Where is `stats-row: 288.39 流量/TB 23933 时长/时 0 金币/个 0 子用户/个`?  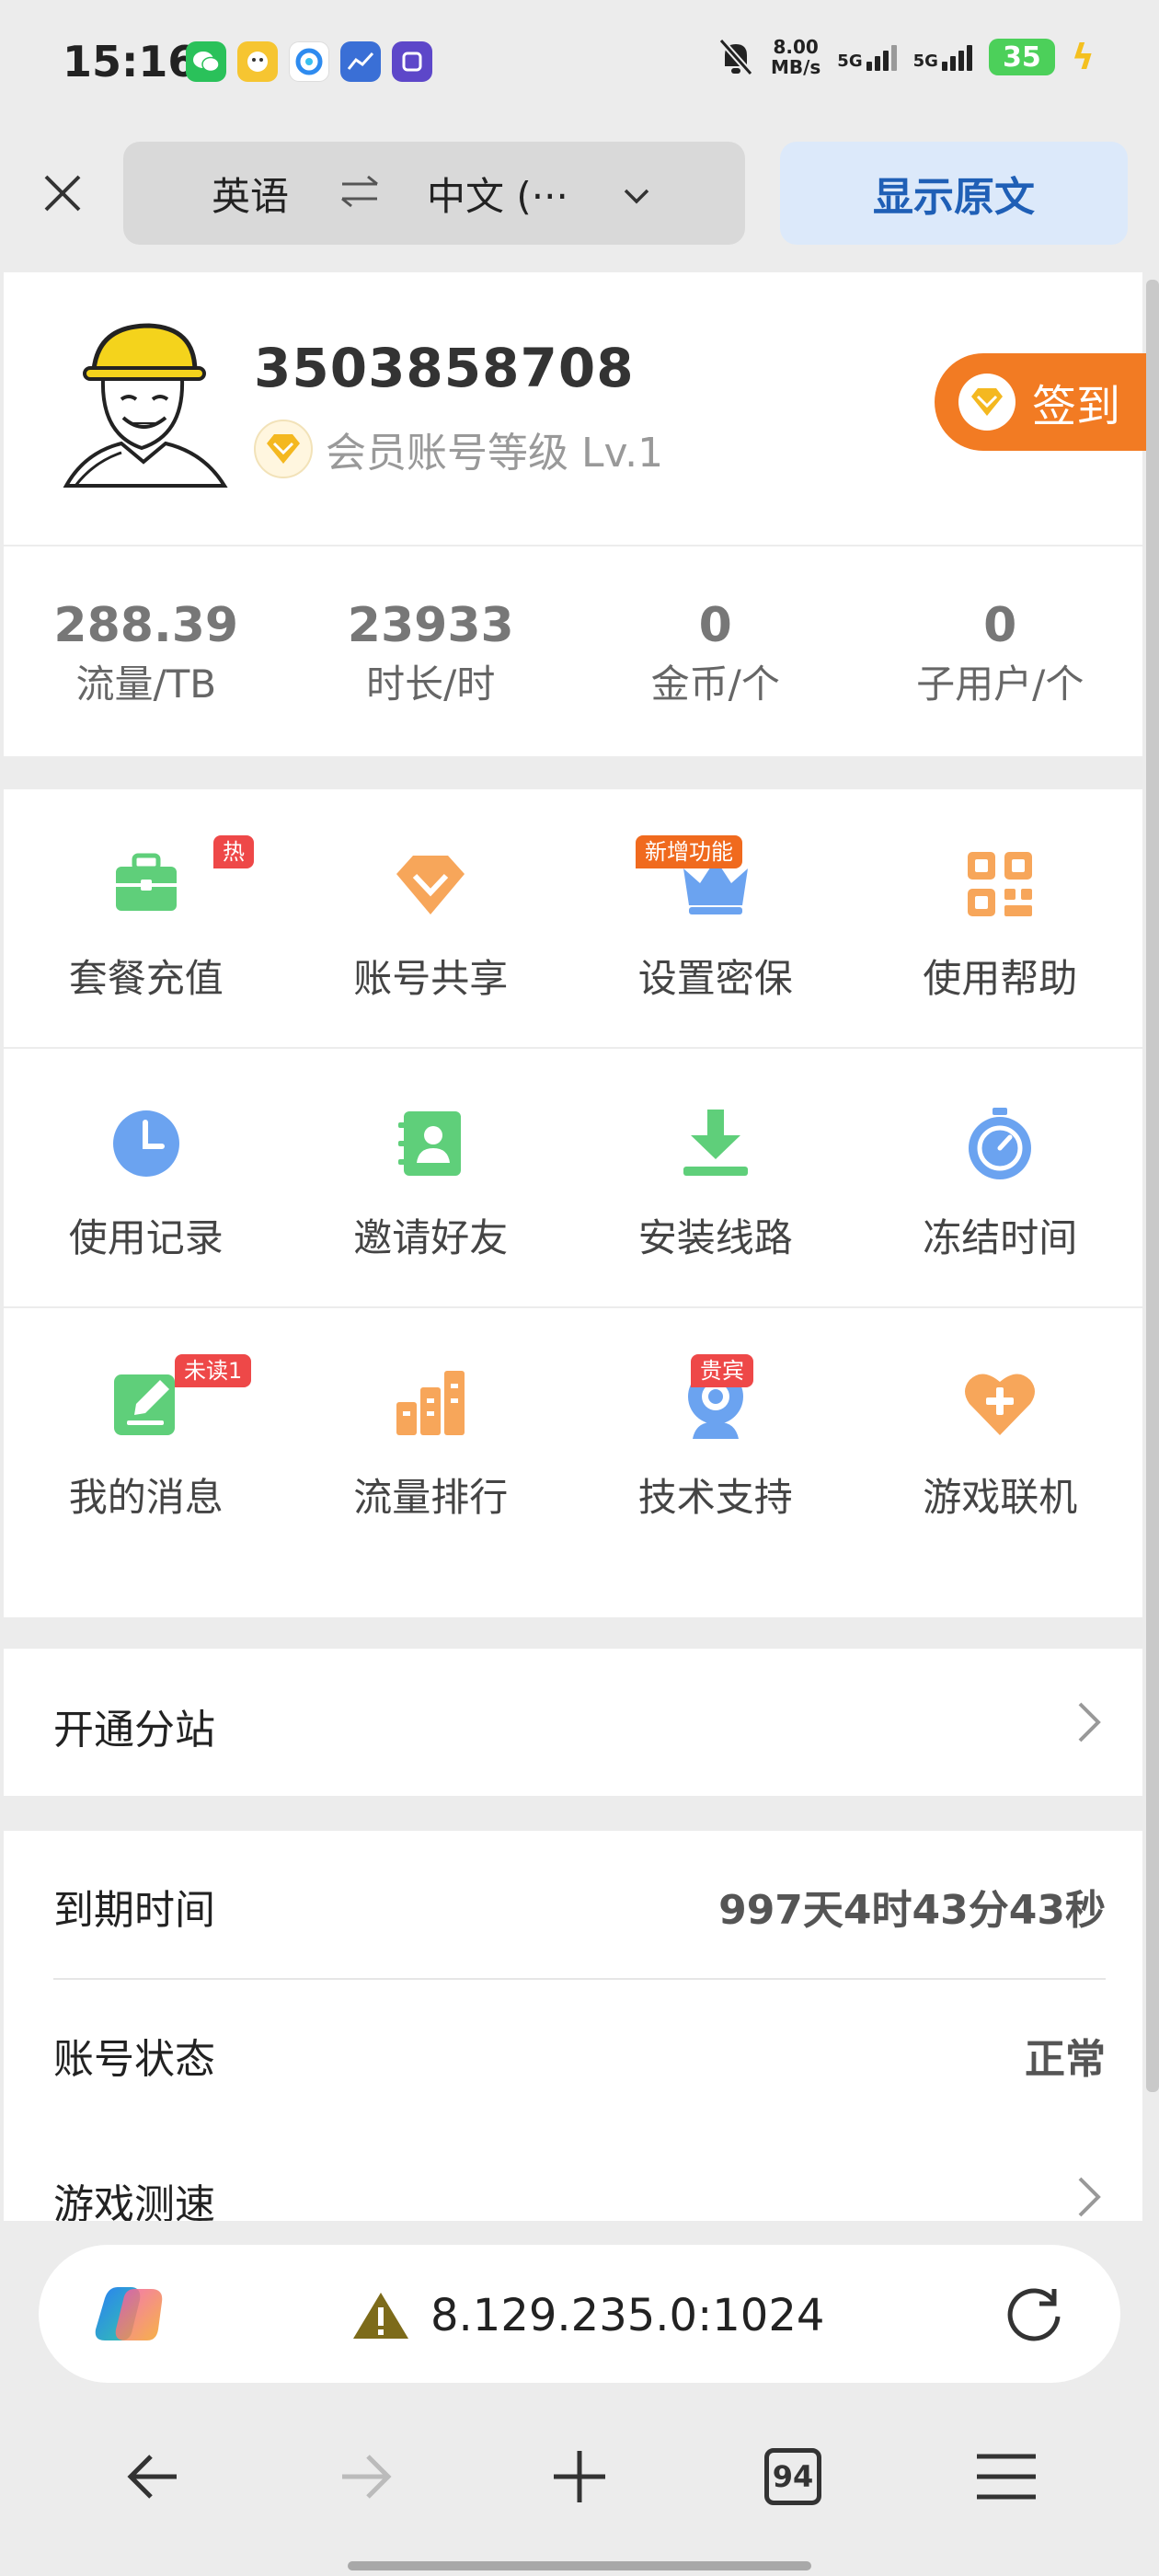 stats-row: 288.39 流量/TB 23933 时长/时 0 金币/个 0 子用户/个 is located at coordinates (573, 651).